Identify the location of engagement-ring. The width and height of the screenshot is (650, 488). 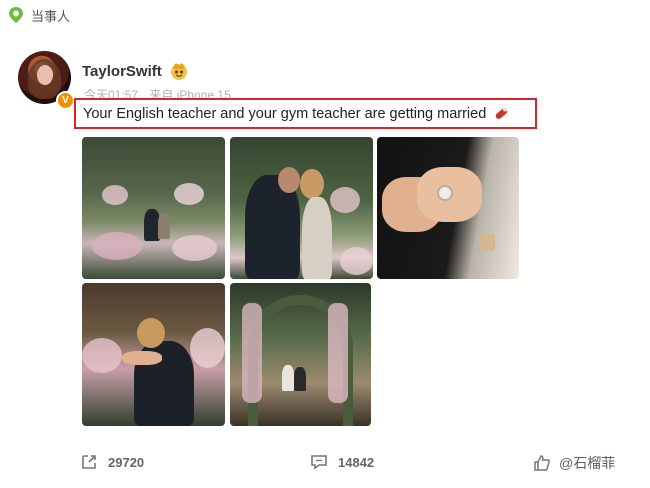
(445, 193).